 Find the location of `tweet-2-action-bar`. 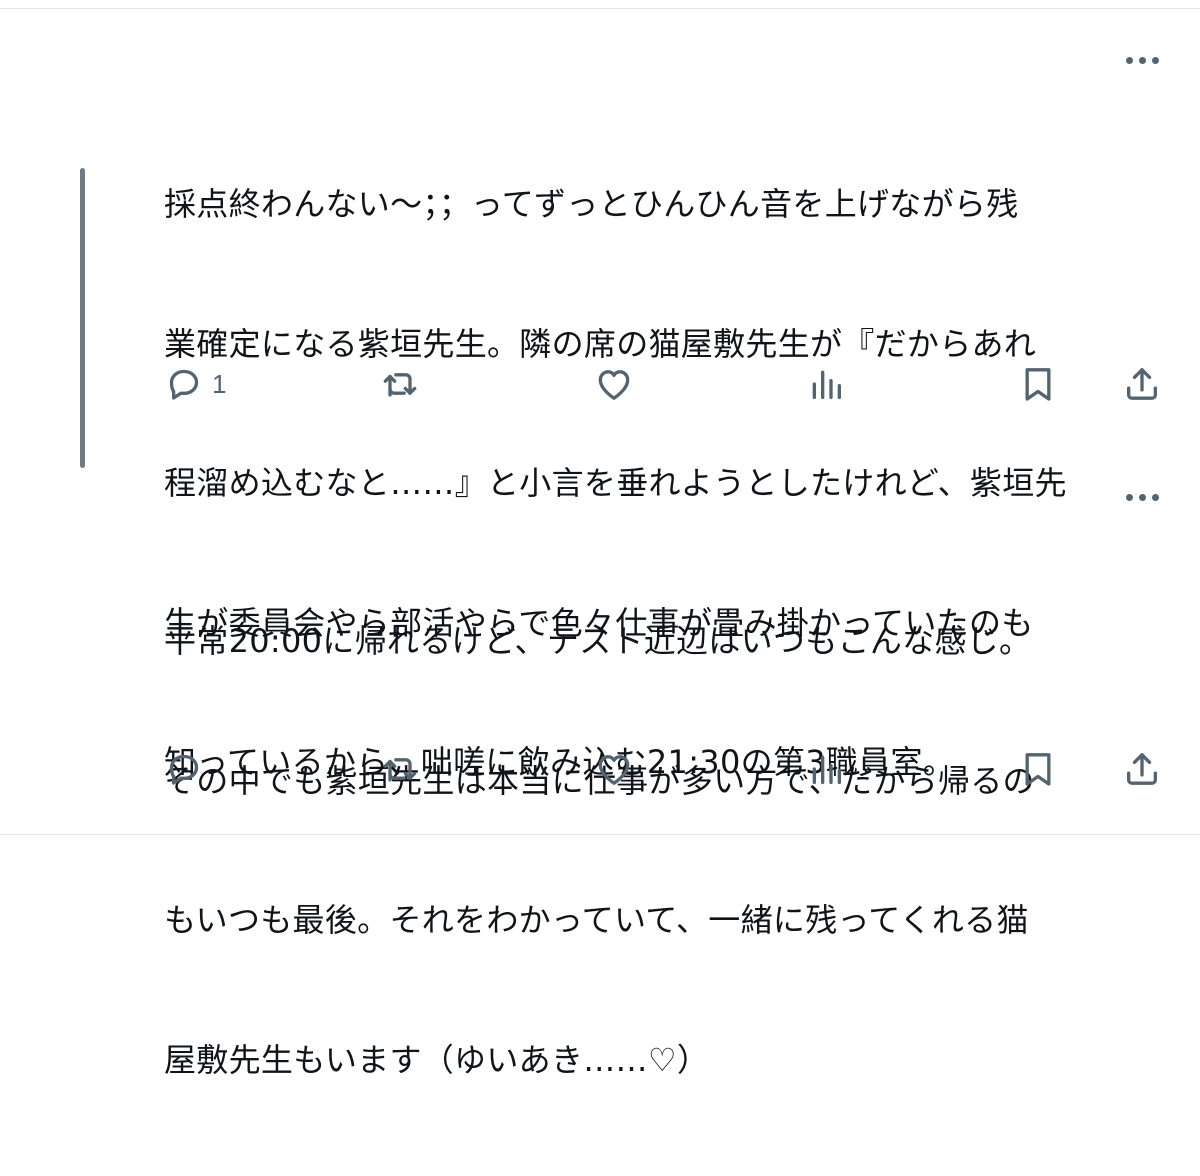

tweet-2-action-bar is located at coordinates (600, 769).